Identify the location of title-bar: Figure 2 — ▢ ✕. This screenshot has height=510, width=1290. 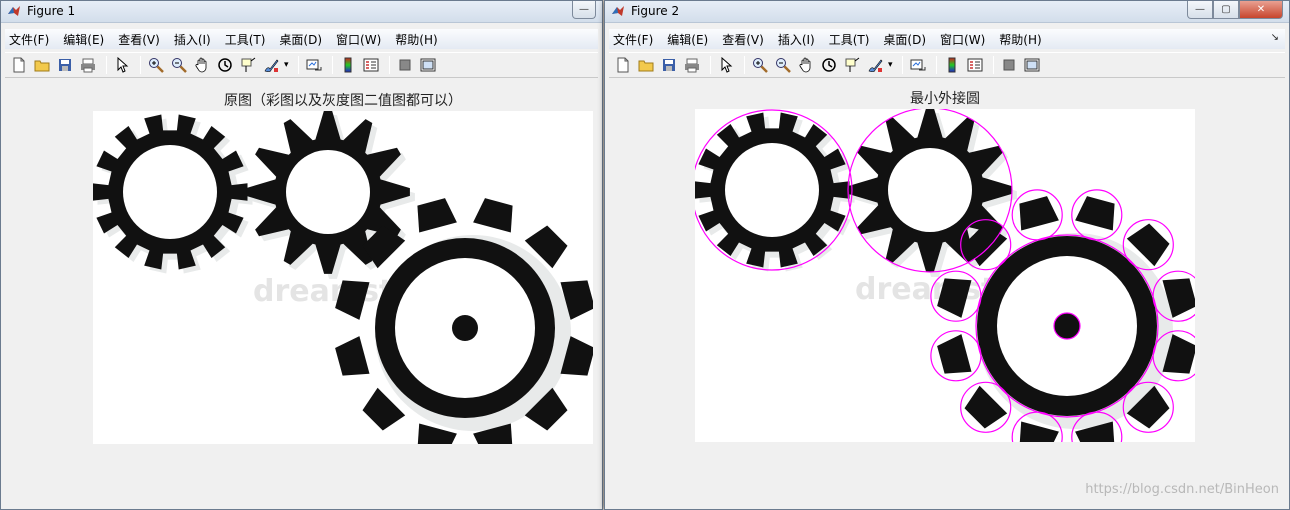
(947, 12).